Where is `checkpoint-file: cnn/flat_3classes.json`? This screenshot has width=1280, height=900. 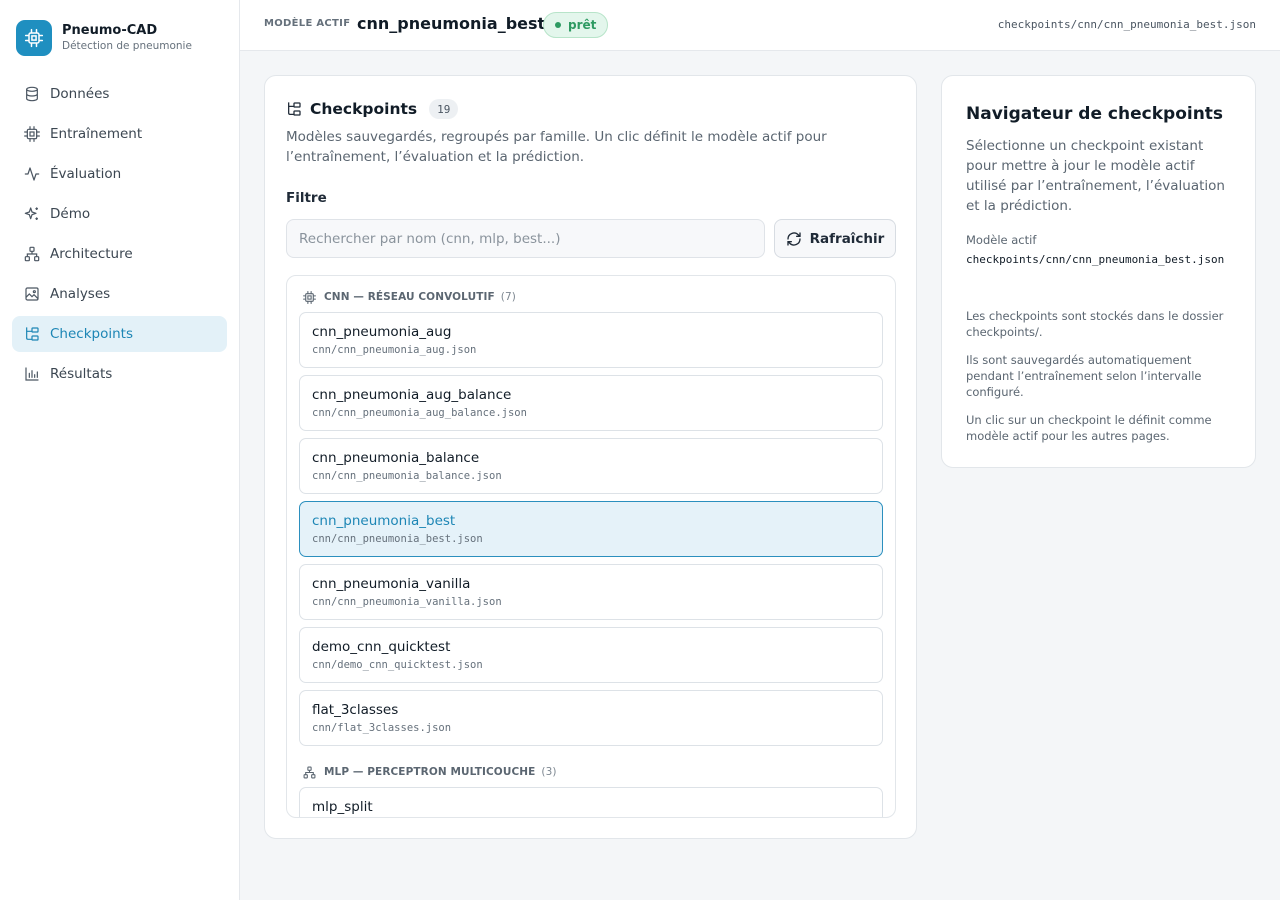 checkpoint-file: cnn/flat_3classes.json is located at coordinates (382, 728).